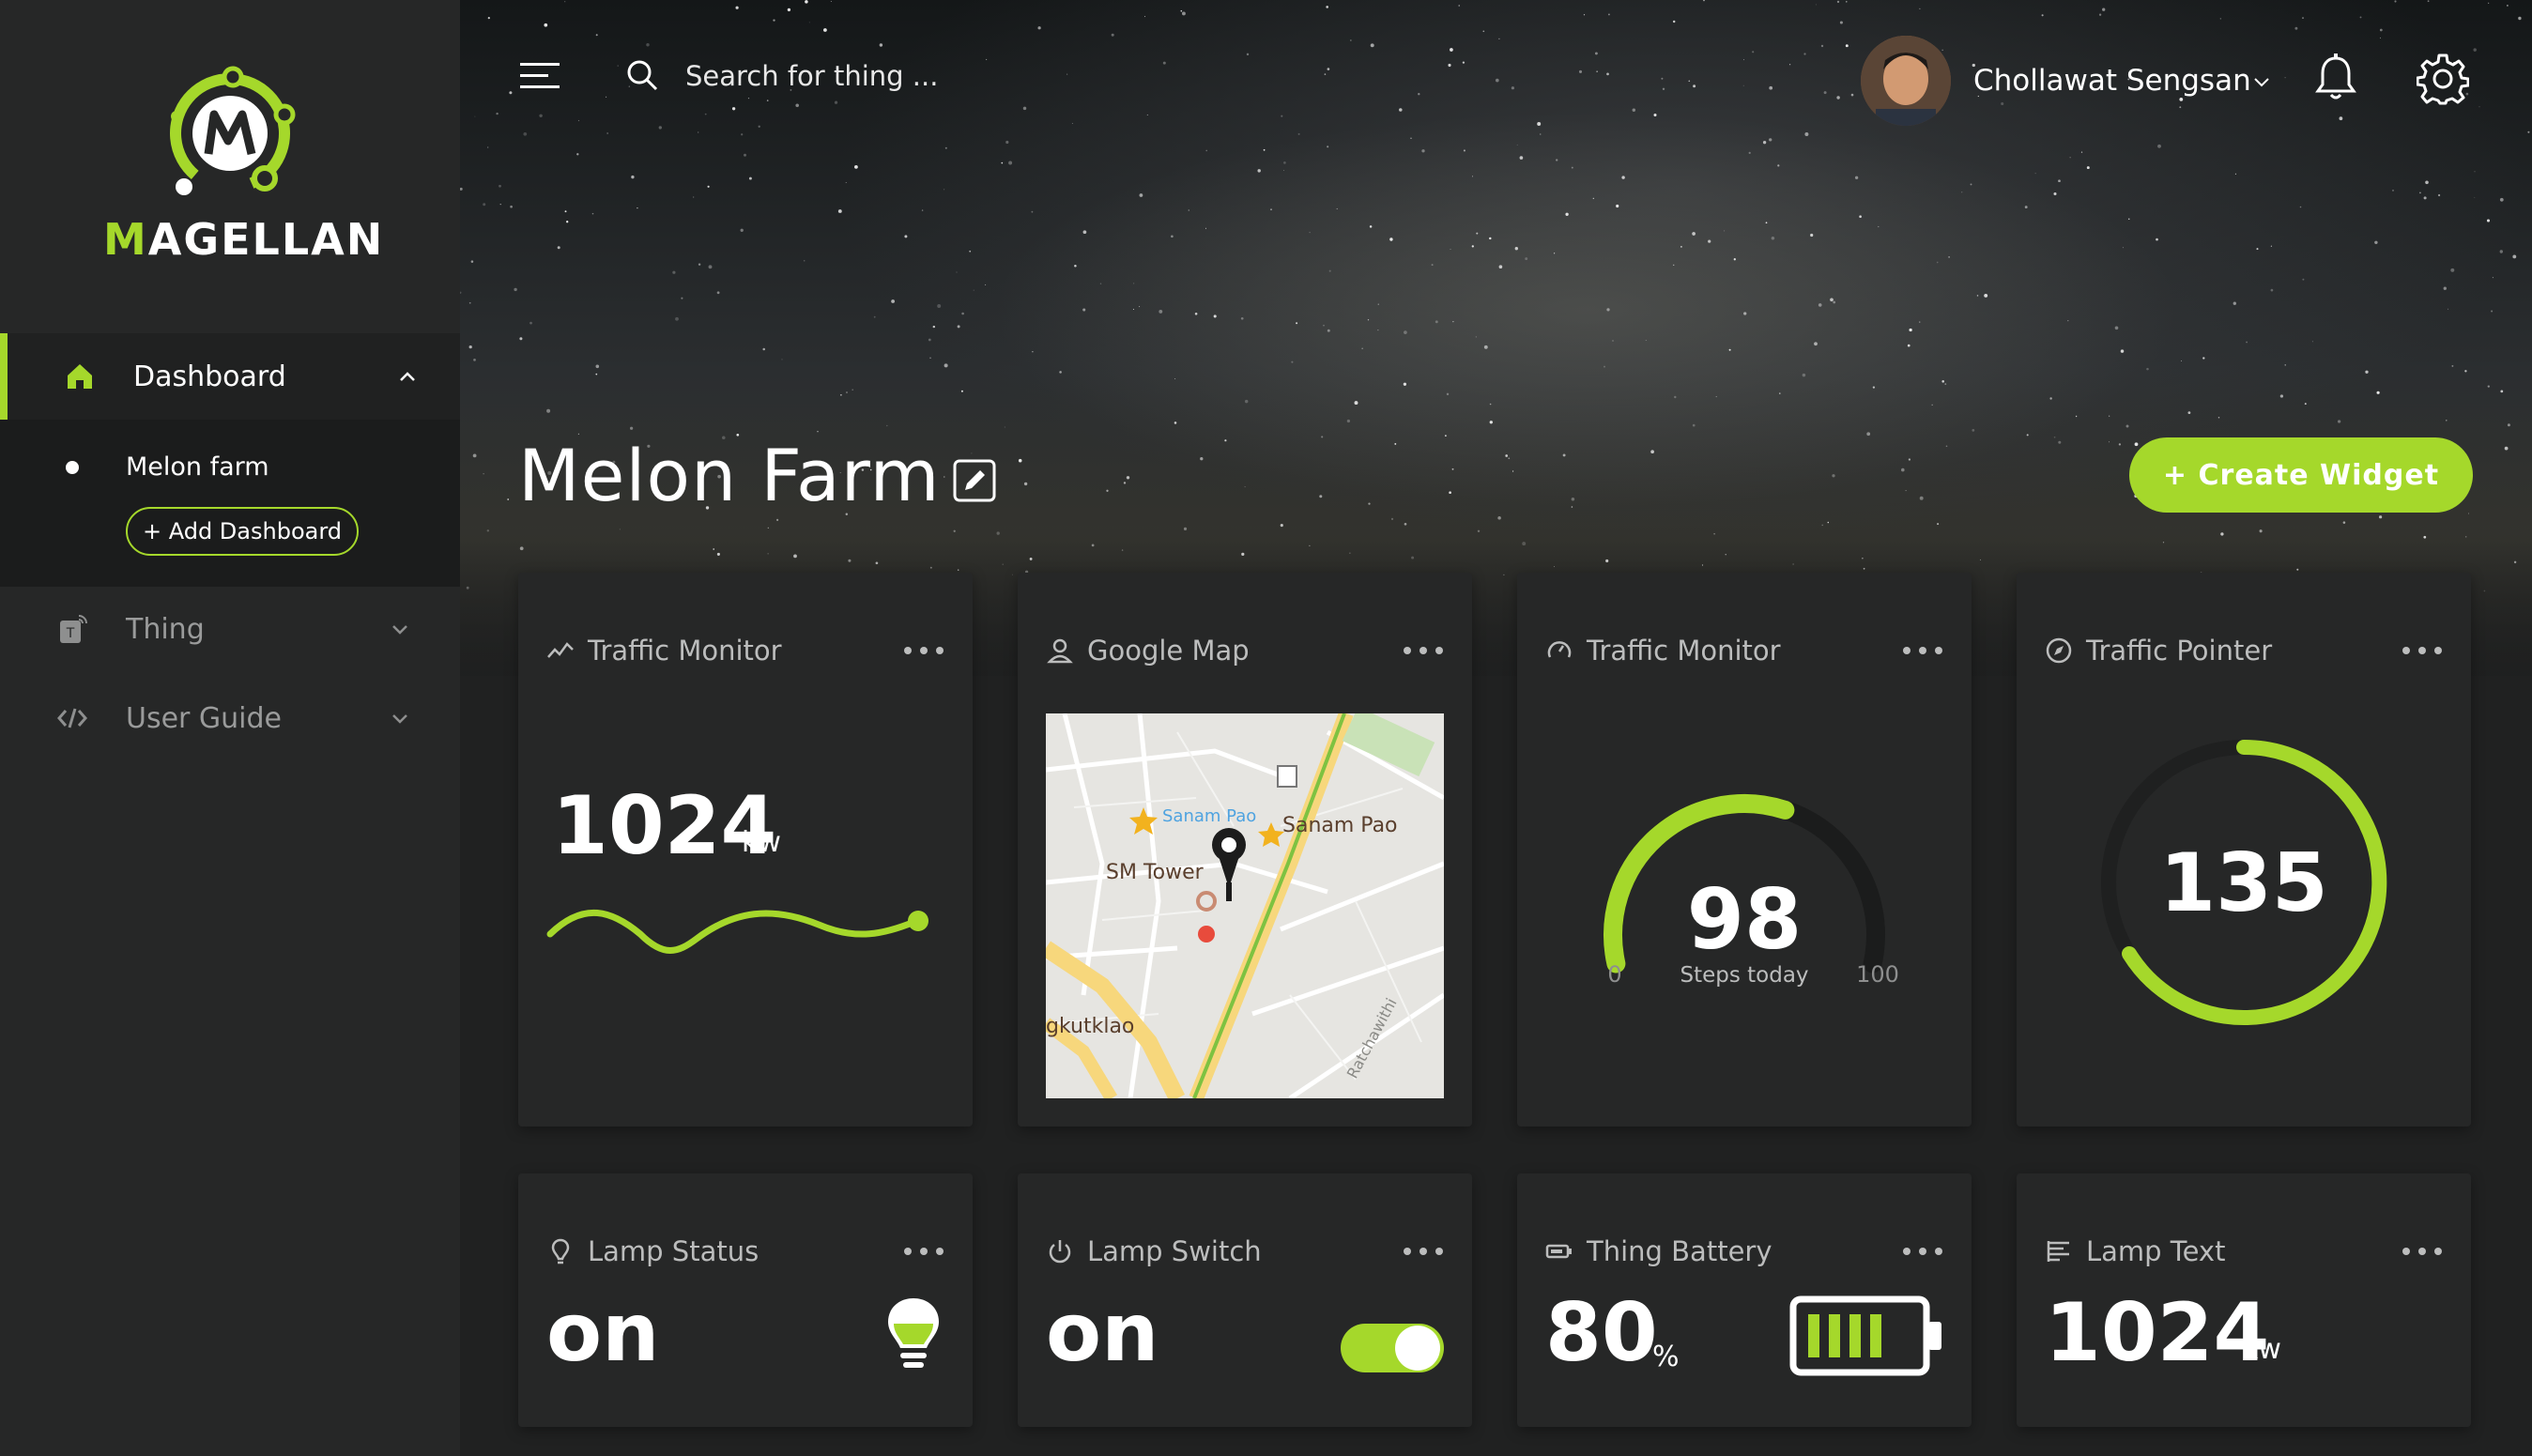  What do you see at coordinates (230, 629) in the screenshot?
I see `sidebar-item-thing: T Thing` at bounding box center [230, 629].